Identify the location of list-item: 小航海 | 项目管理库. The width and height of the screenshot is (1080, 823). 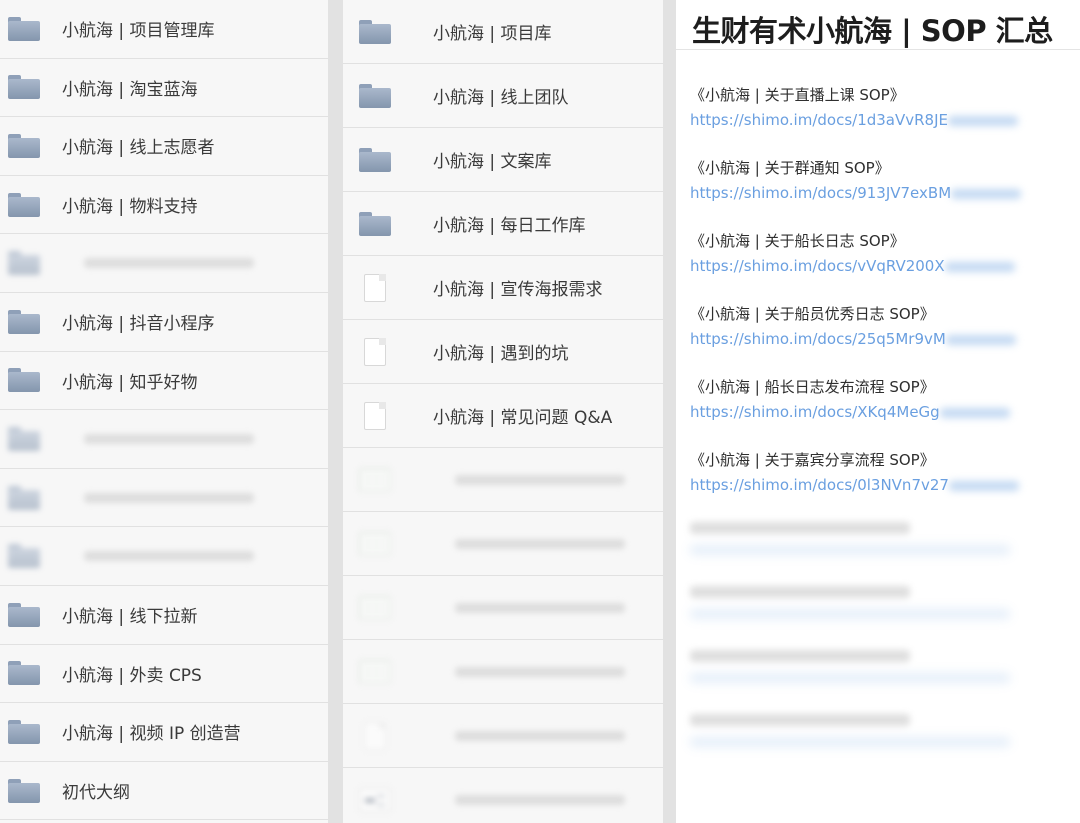
(164, 29).